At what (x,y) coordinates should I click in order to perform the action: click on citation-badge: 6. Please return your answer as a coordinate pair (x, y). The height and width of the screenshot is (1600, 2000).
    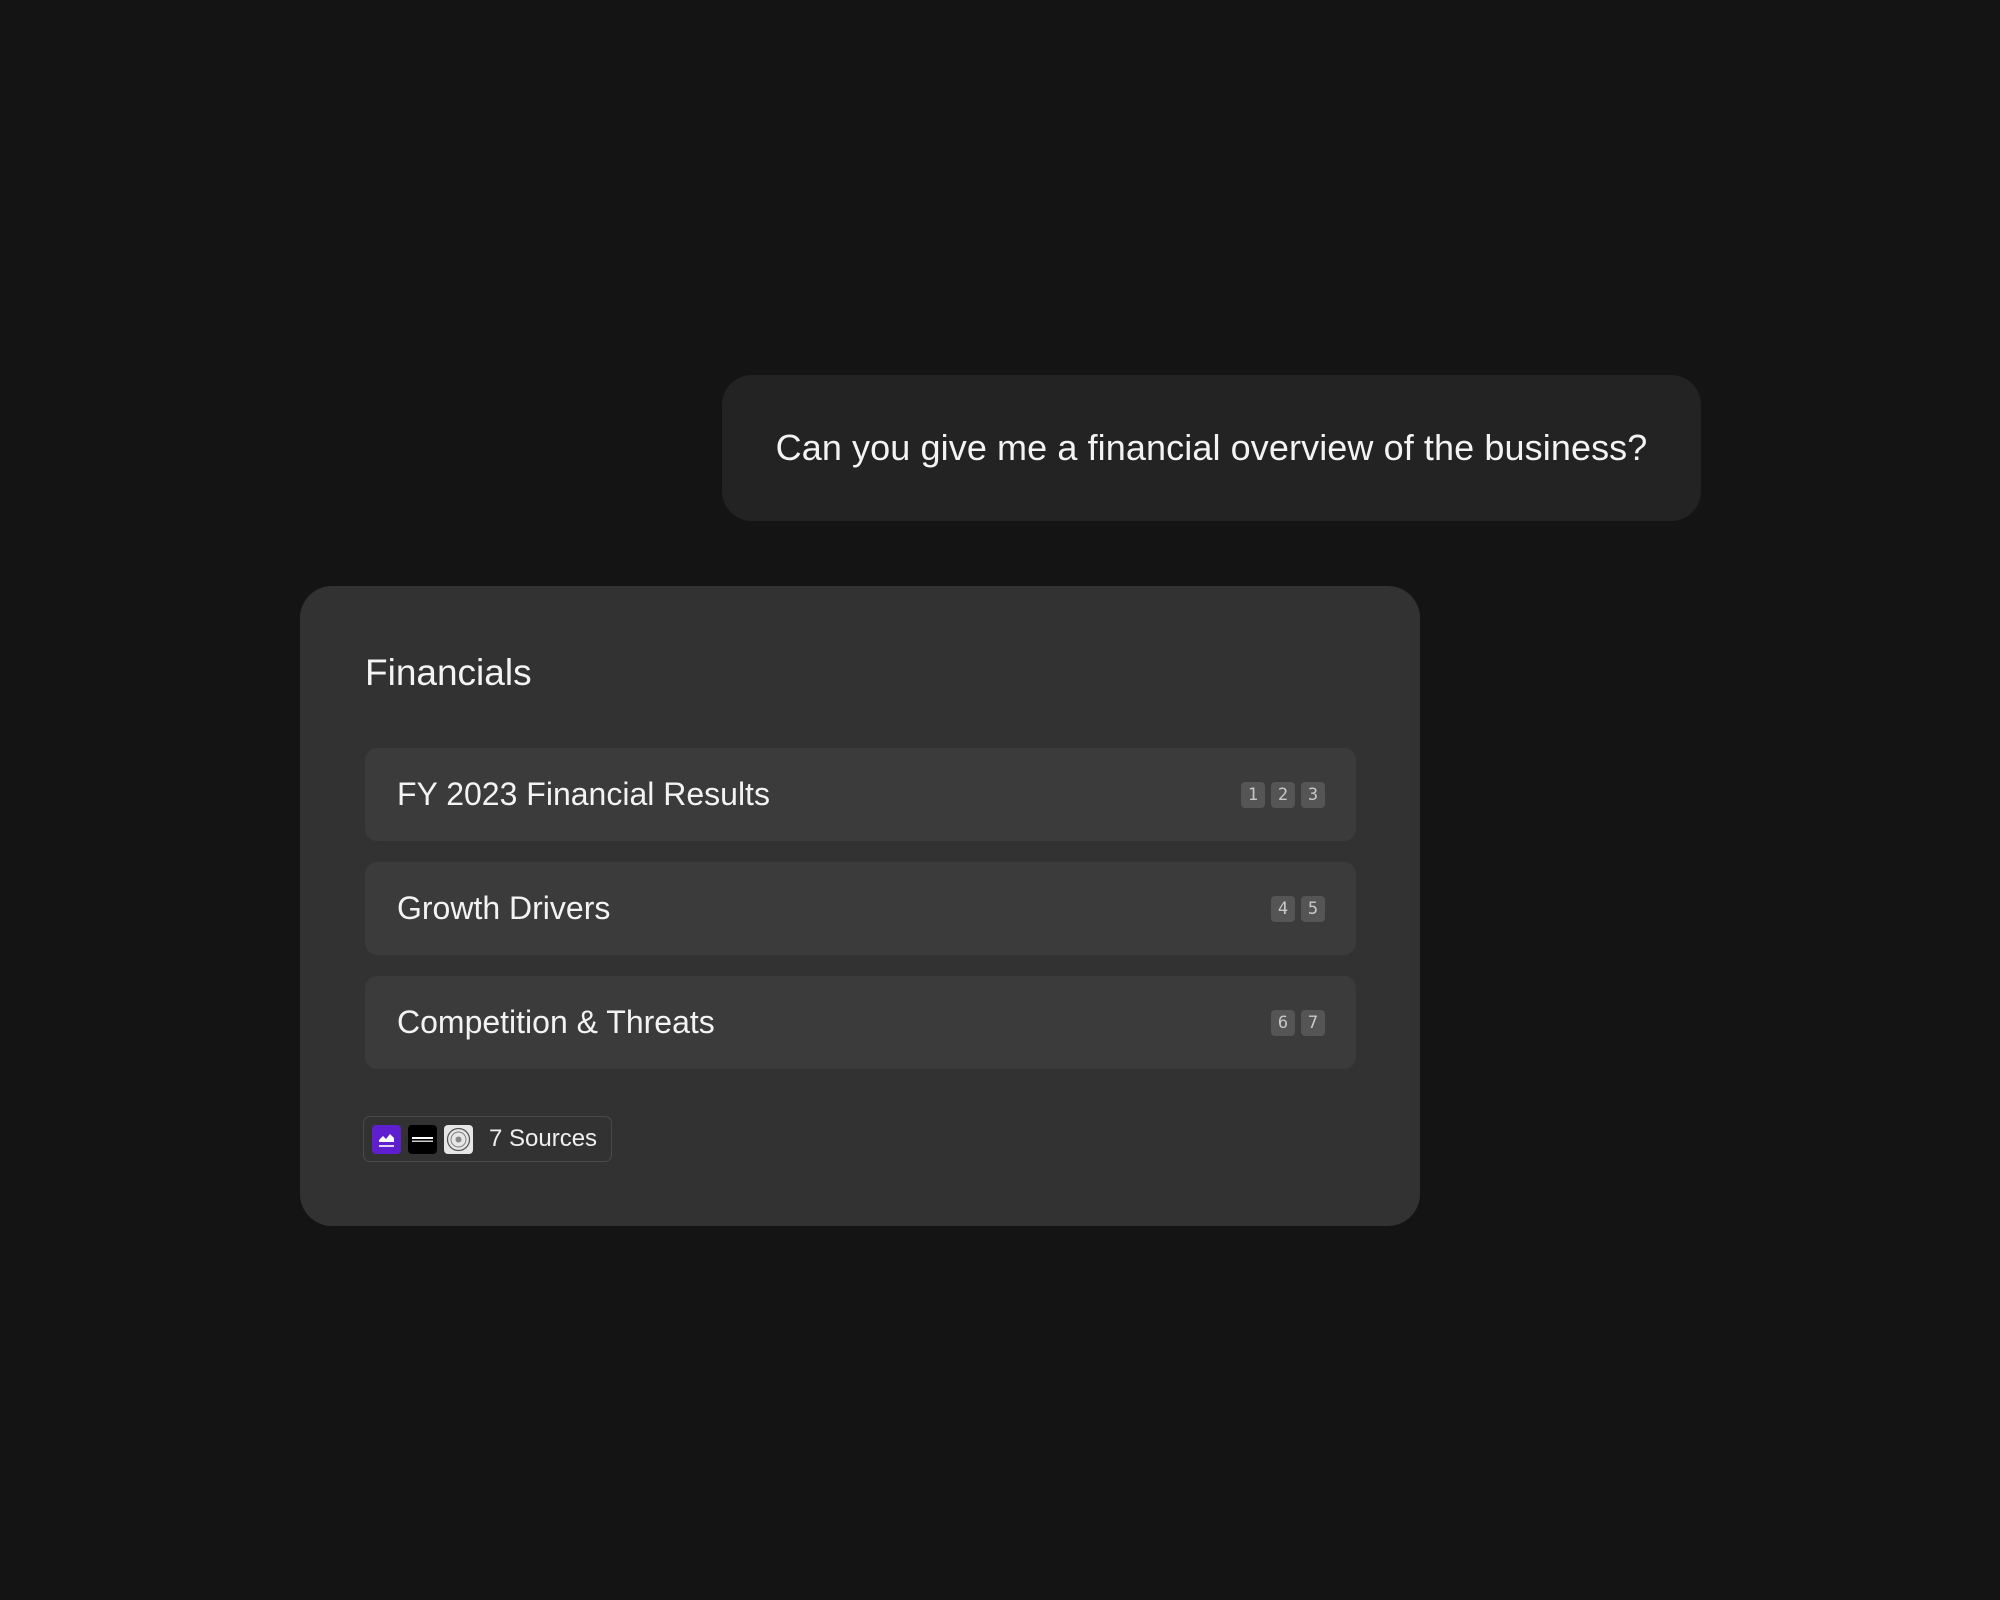
    Looking at the image, I should click on (1283, 1022).